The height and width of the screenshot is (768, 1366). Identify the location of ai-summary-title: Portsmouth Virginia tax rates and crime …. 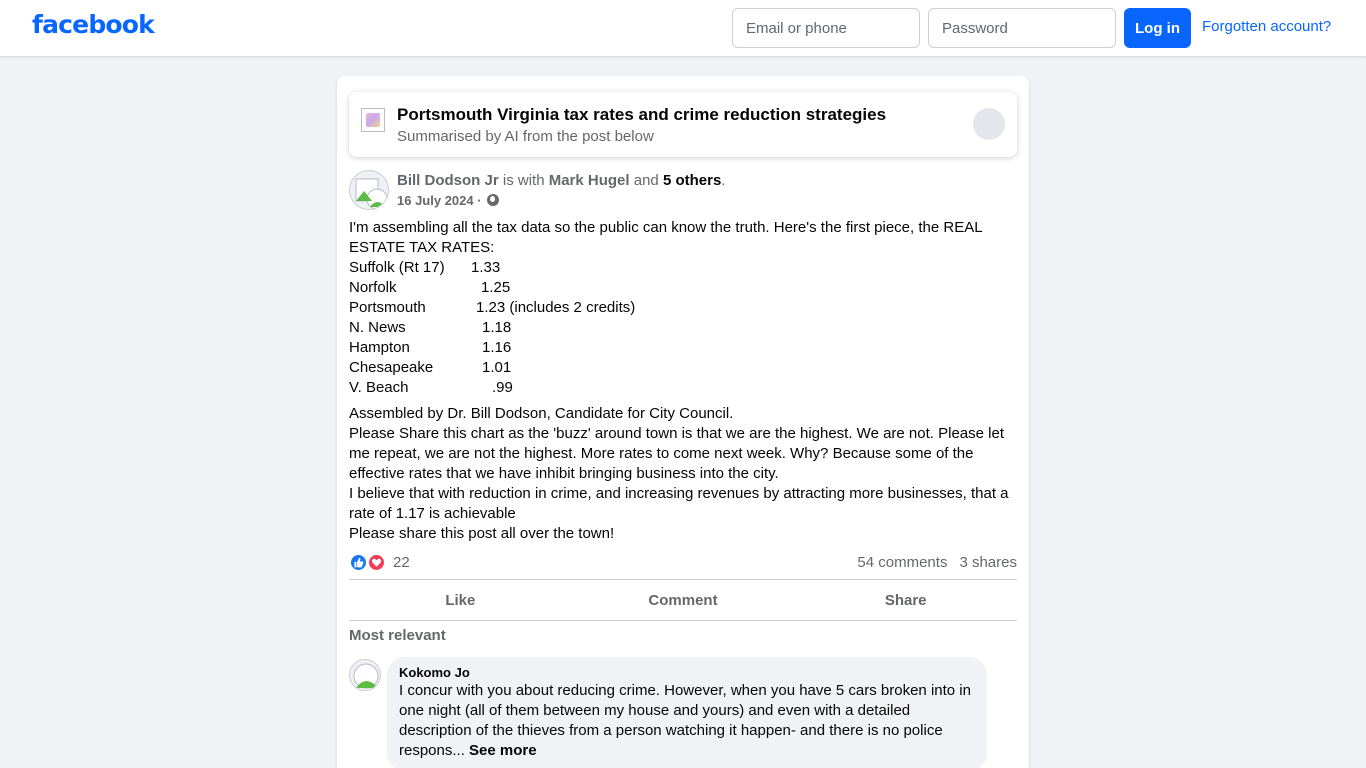
(642, 114).